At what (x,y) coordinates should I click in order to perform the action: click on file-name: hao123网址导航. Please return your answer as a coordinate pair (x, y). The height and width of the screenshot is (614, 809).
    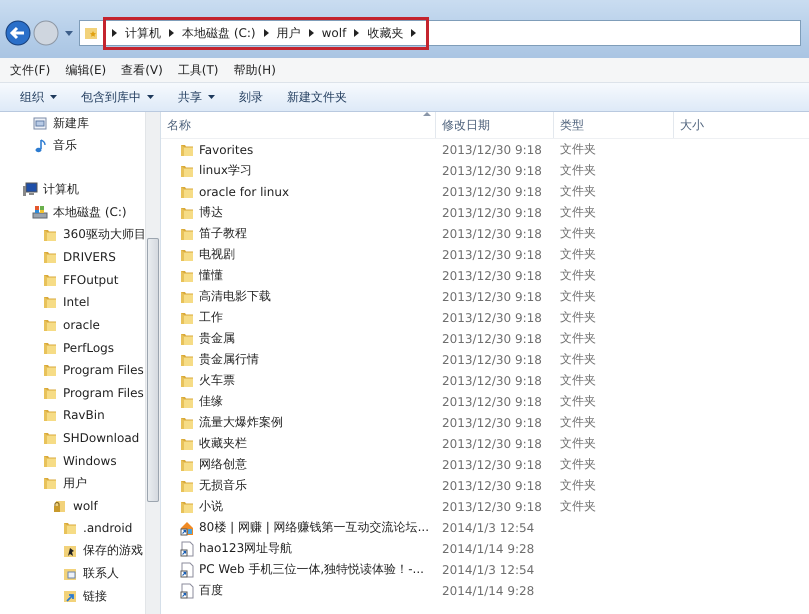
    Looking at the image, I should click on (245, 548).